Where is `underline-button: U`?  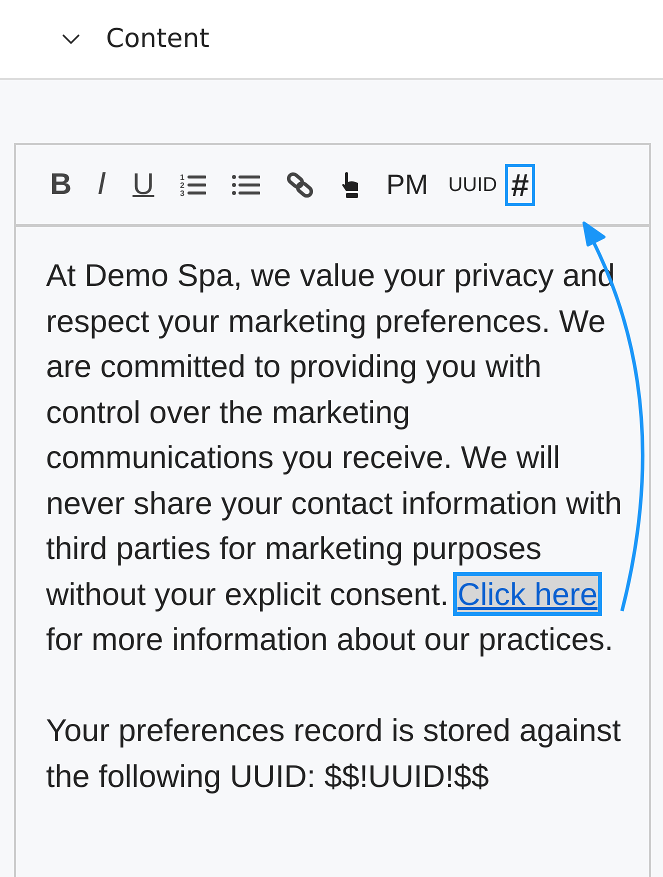 underline-button: U is located at coordinates (143, 184).